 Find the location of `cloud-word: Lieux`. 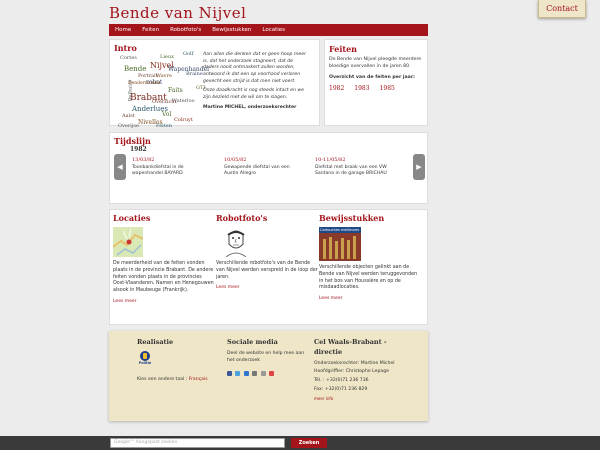

cloud-word: Lieux is located at coordinates (167, 57).